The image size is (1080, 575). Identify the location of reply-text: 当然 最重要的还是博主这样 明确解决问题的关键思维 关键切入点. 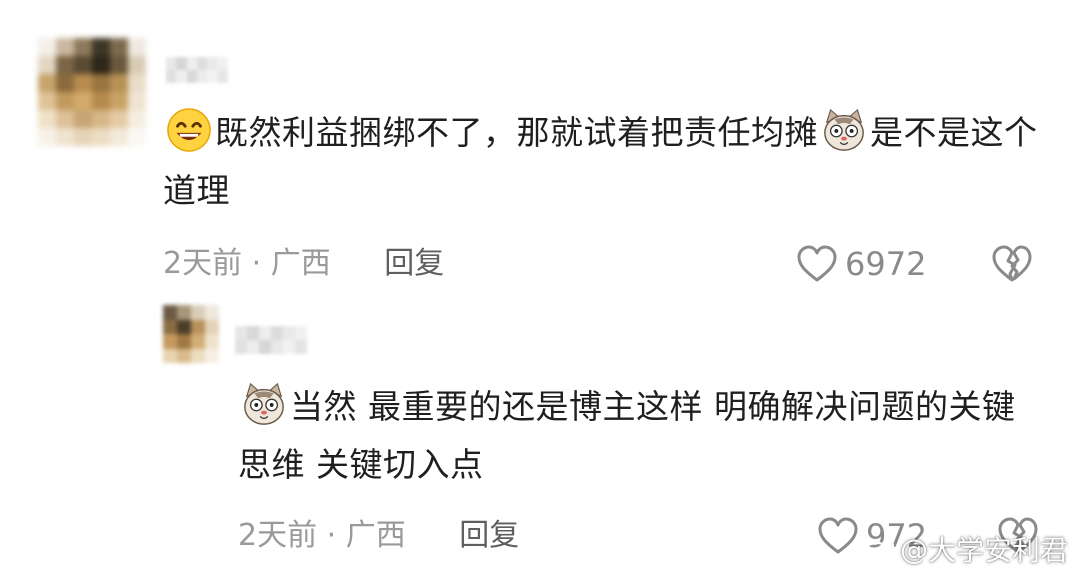
(627, 435).